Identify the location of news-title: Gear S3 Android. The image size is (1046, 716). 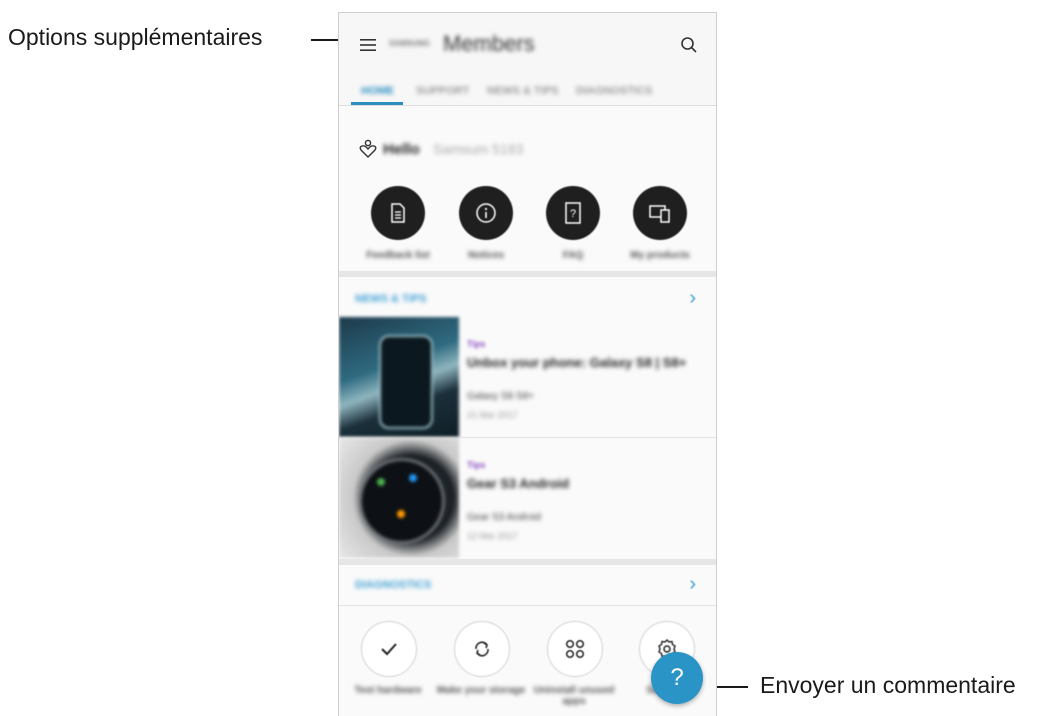
(518, 483).